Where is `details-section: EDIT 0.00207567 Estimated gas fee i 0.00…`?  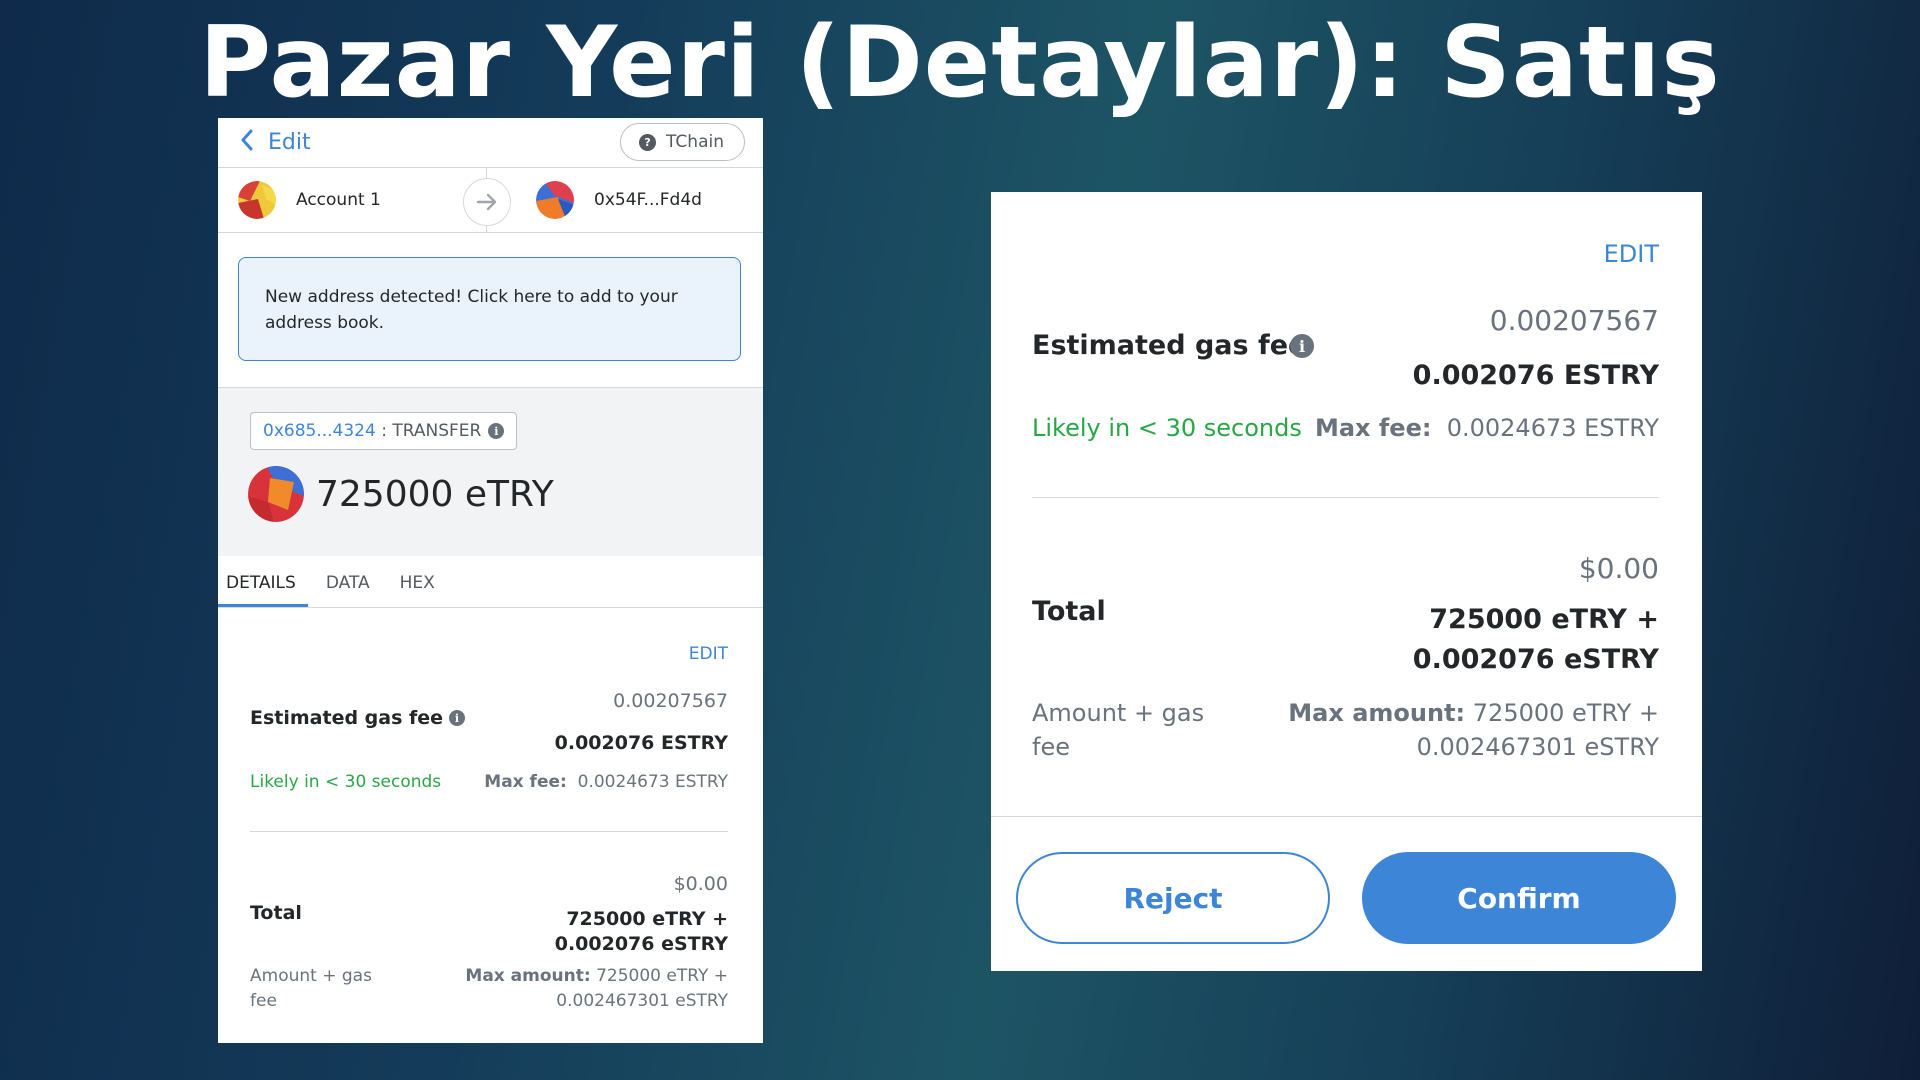 details-section: EDIT 0.00207567 Estimated gas fee i 0.00… is located at coordinates (490, 825).